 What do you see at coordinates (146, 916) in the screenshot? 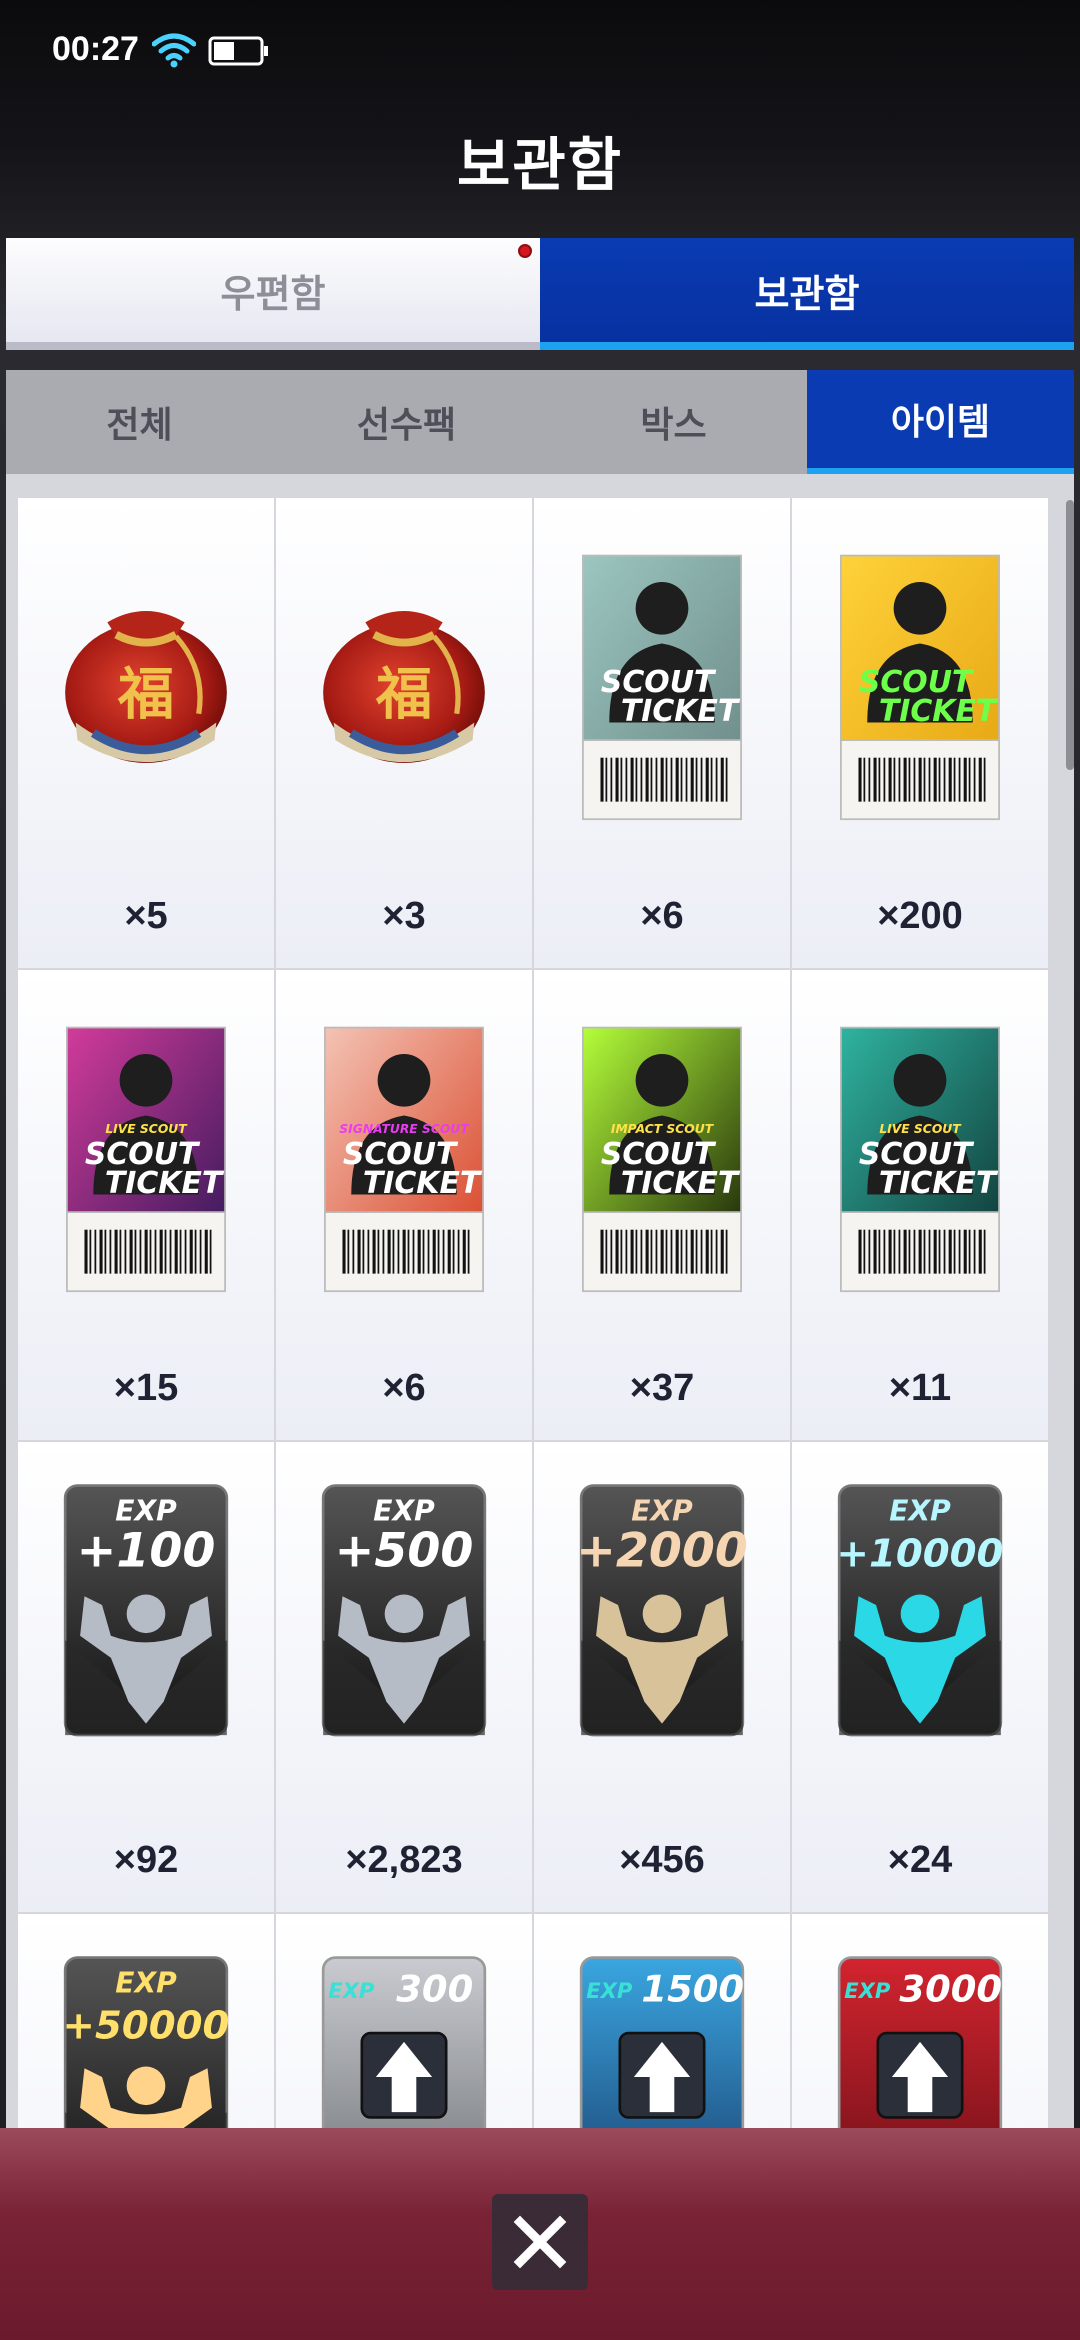
I see `item-quantity: ×5` at bounding box center [146, 916].